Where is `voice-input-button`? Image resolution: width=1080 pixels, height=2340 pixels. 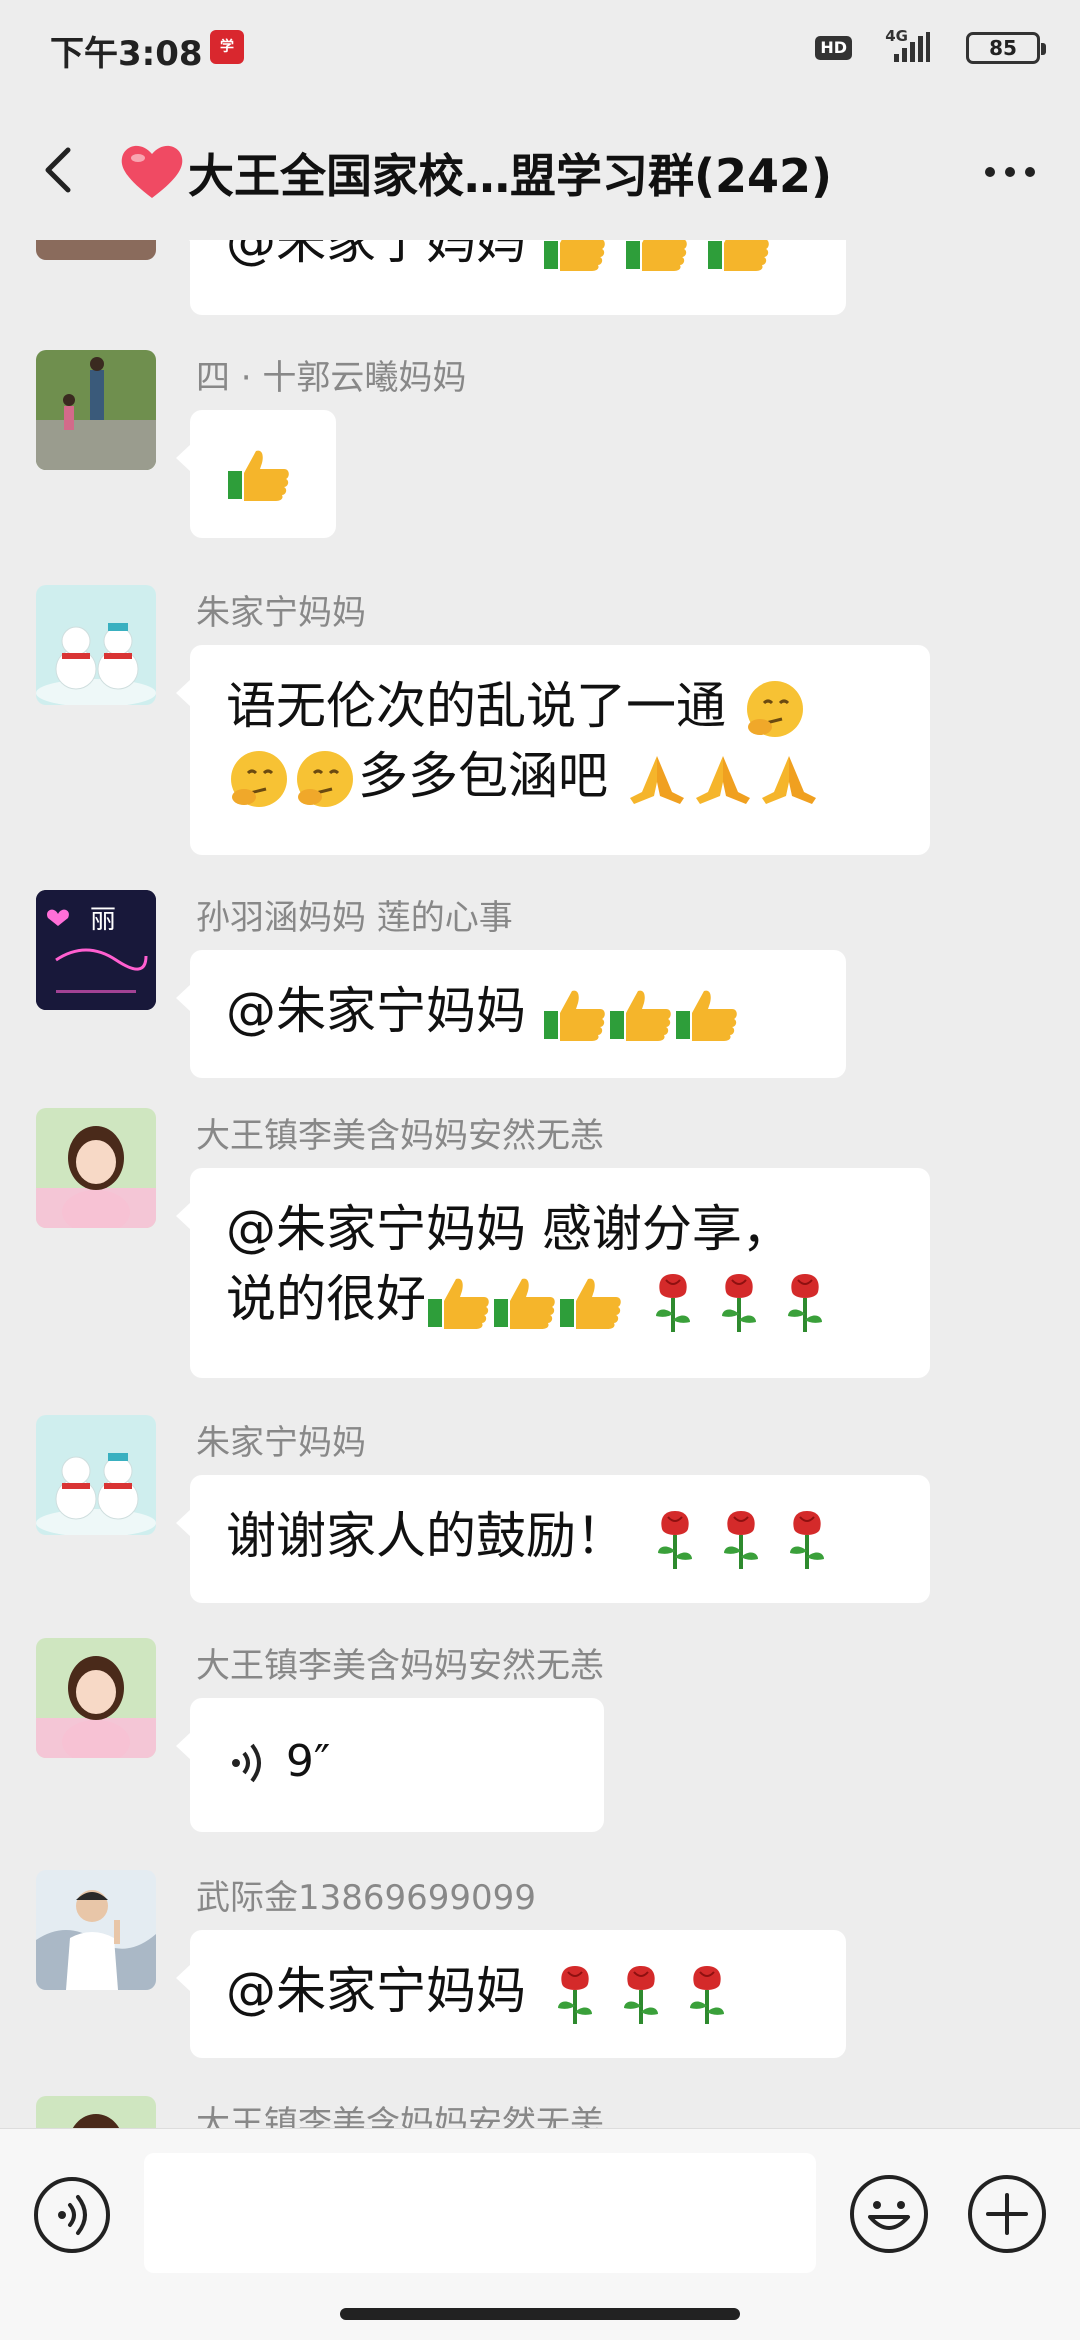 voice-input-button is located at coordinates (72, 2215).